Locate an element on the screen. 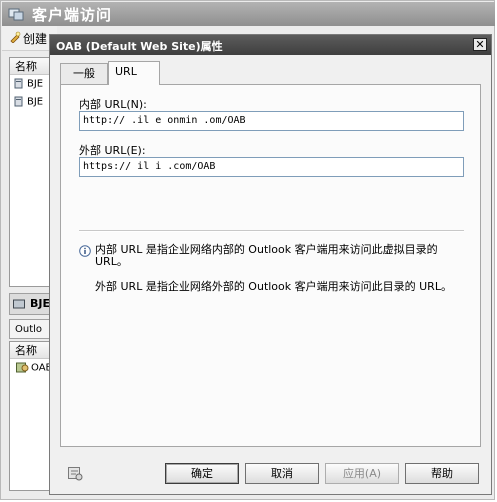 Image resolution: width=497 pixels, height=502 pixels. tab-url: URL is located at coordinates (134, 73).